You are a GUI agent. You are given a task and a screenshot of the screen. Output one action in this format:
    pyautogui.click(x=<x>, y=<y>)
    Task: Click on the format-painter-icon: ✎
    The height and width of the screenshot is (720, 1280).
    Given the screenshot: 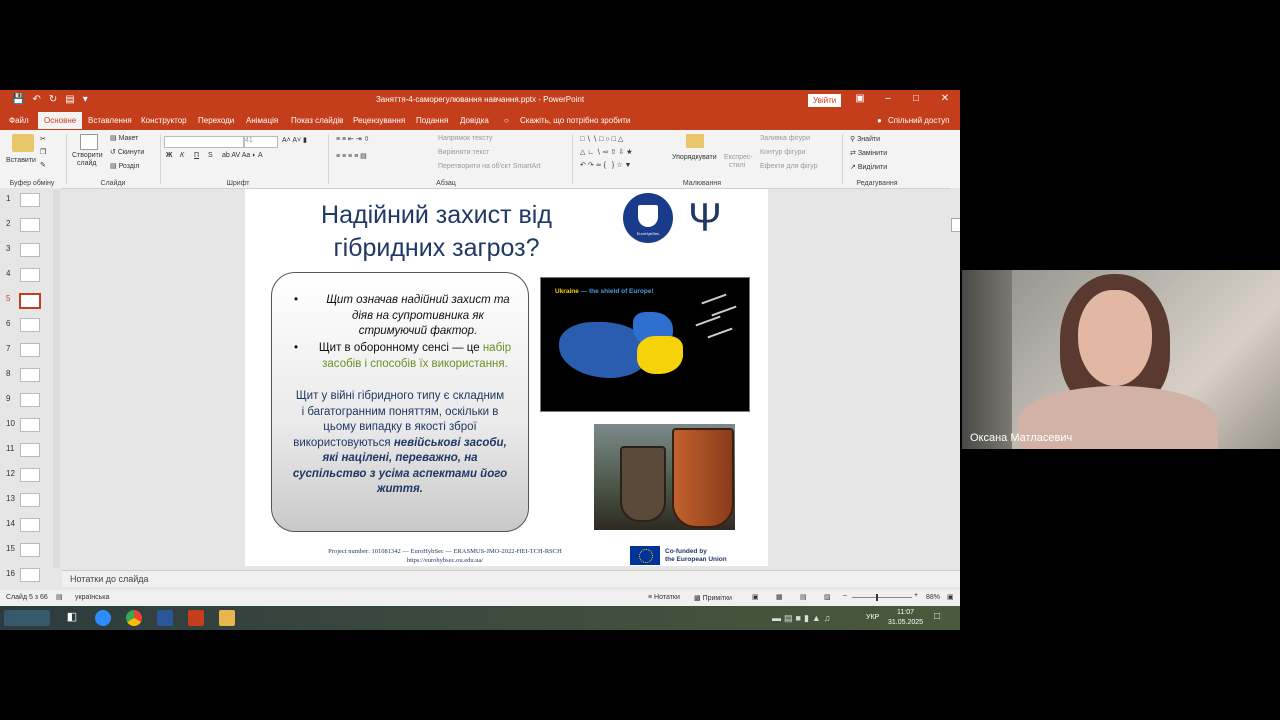 What is the action you would take?
    pyautogui.click(x=43, y=165)
    